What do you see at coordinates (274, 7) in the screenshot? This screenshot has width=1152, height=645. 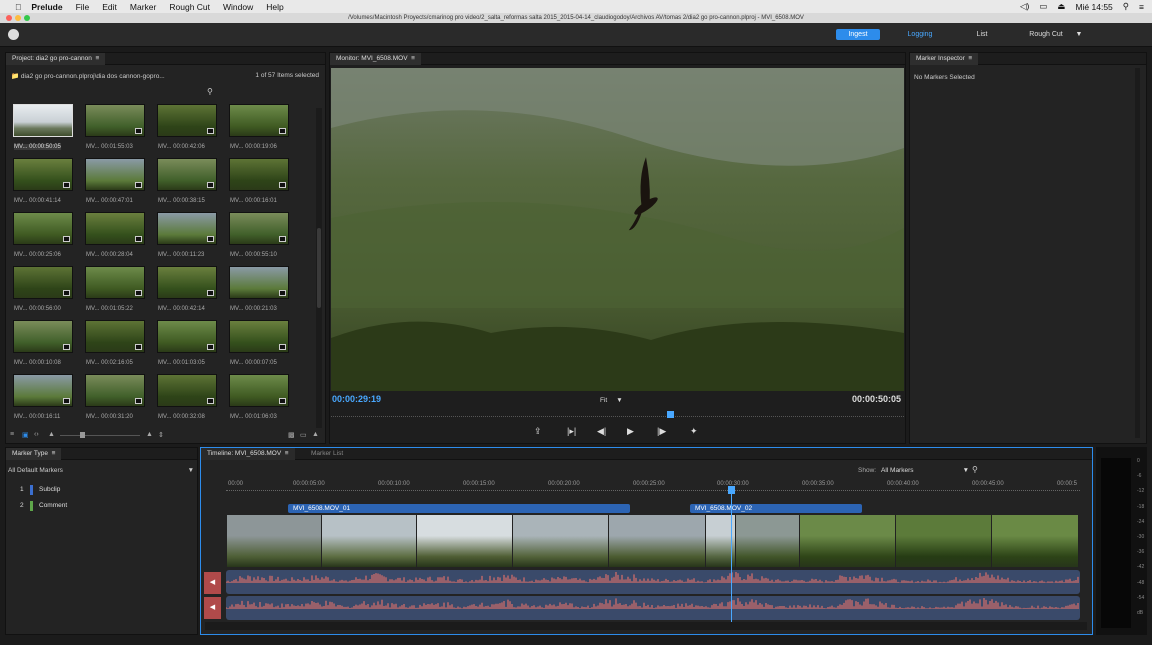 I see `menu-help: Help` at bounding box center [274, 7].